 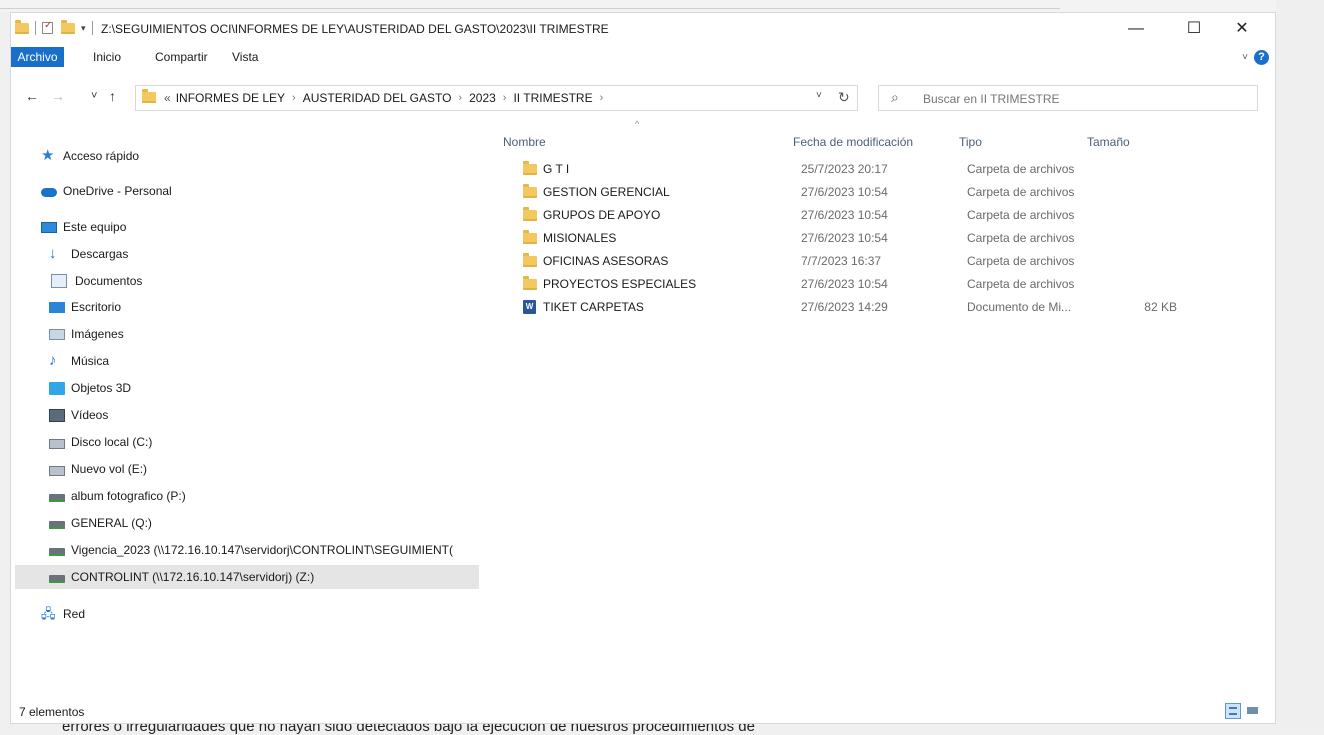 I want to click on maximize-button: ☐, so click(x=1194, y=29).